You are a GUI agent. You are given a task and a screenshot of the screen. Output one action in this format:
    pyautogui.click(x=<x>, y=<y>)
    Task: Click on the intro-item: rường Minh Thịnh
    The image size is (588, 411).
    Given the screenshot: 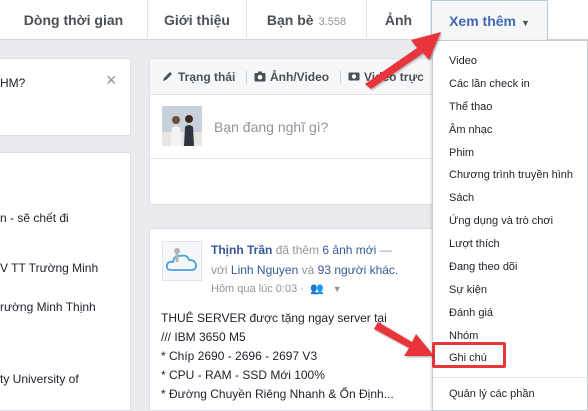 What is the action you would take?
    pyautogui.click(x=48, y=307)
    